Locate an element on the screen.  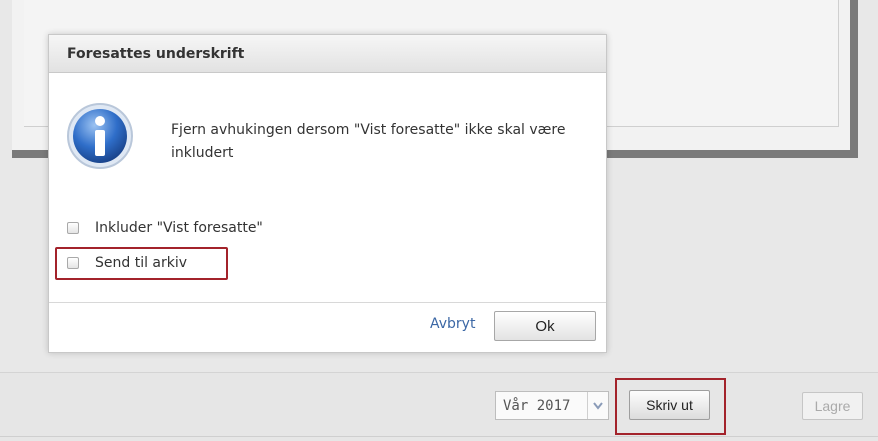
season-select: Vår 2017 is located at coordinates (552, 405).